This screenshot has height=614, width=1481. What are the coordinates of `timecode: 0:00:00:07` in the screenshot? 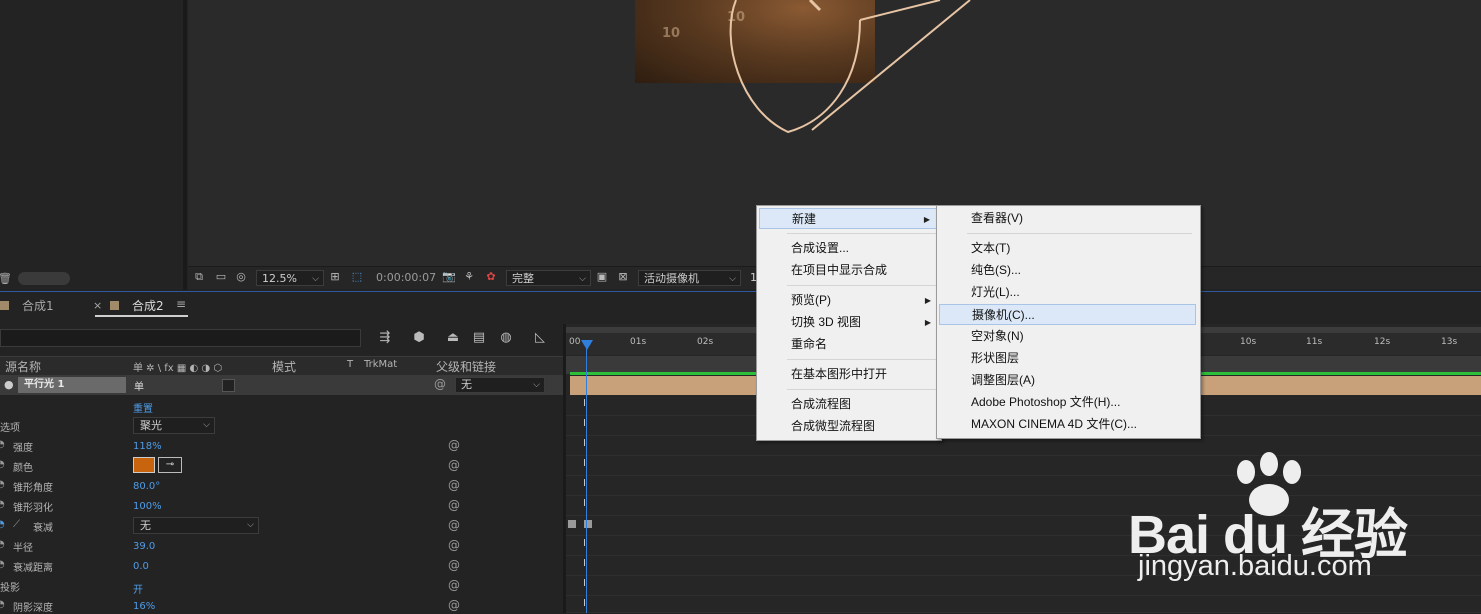 It's located at (406, 278).